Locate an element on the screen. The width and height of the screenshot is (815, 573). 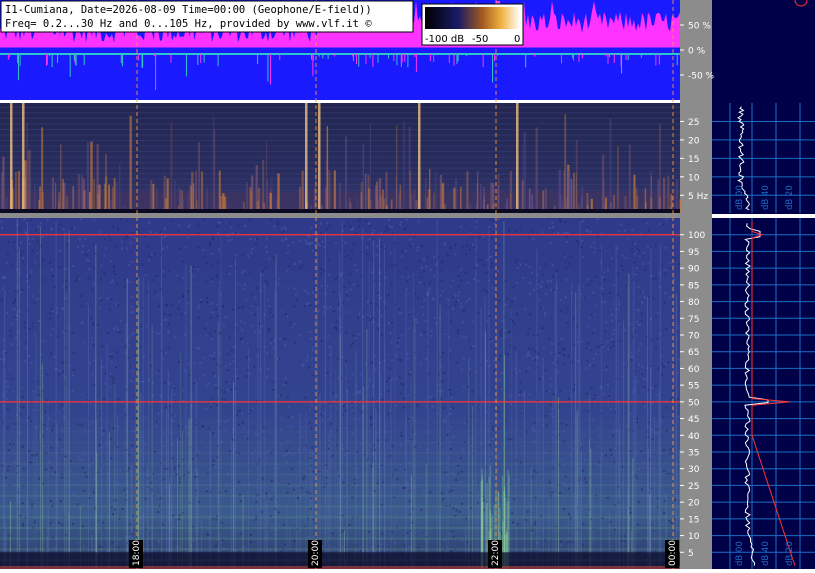
low-freq-tick-label: 10 is located at coordinates (694, 178).